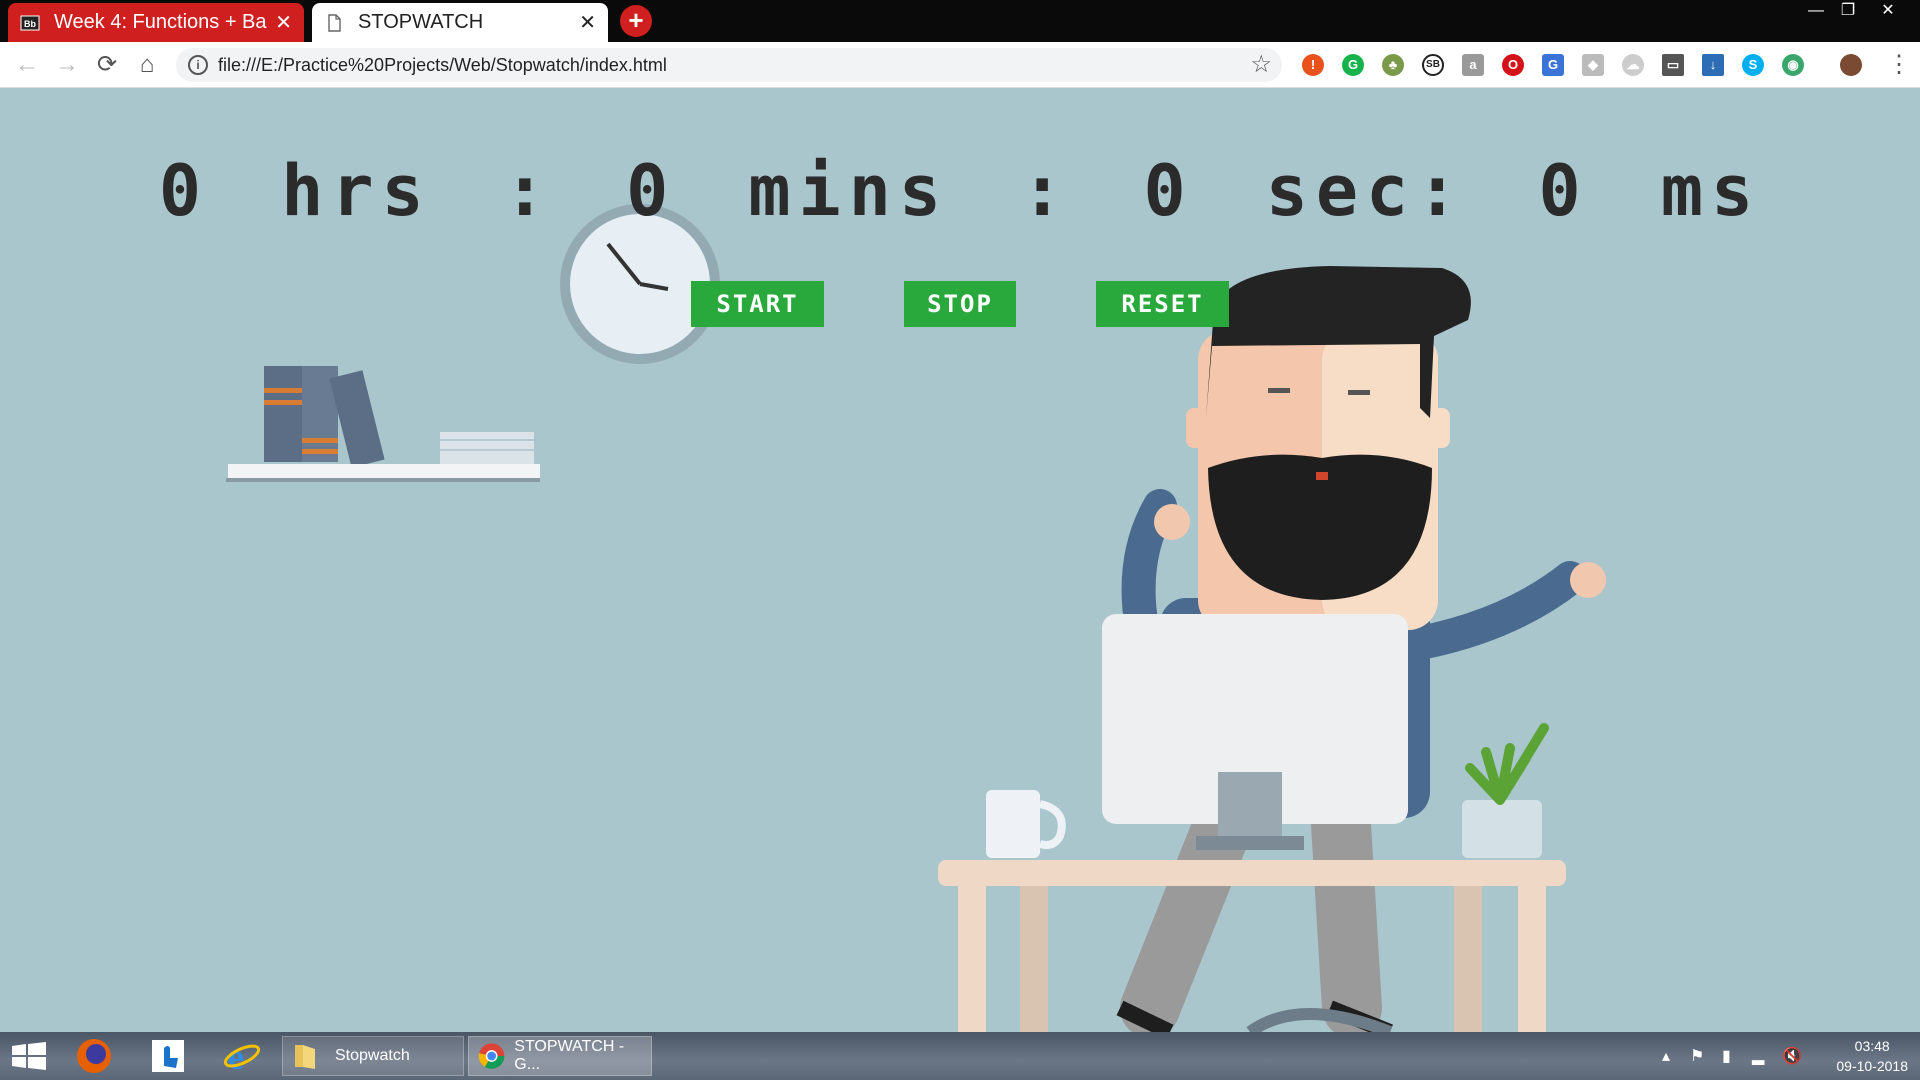 The width and height of the screenshot is (1920, 1080). What do you see at coordinates (1261, 64) in the screenshot?
I see `bookmark-star-icon: ☆` at bounding box center [1261, 64].